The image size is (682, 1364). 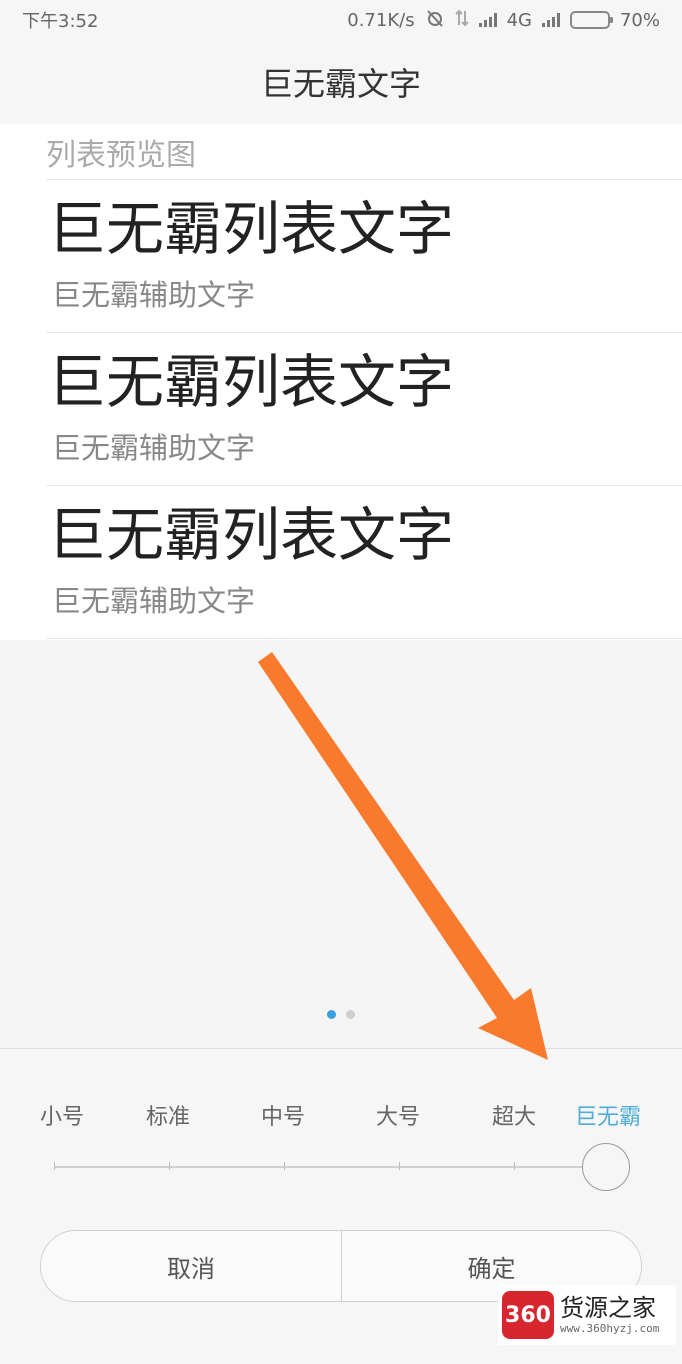 I want to click on font-size-option-large: 大号, so click(x=398, y=1115).